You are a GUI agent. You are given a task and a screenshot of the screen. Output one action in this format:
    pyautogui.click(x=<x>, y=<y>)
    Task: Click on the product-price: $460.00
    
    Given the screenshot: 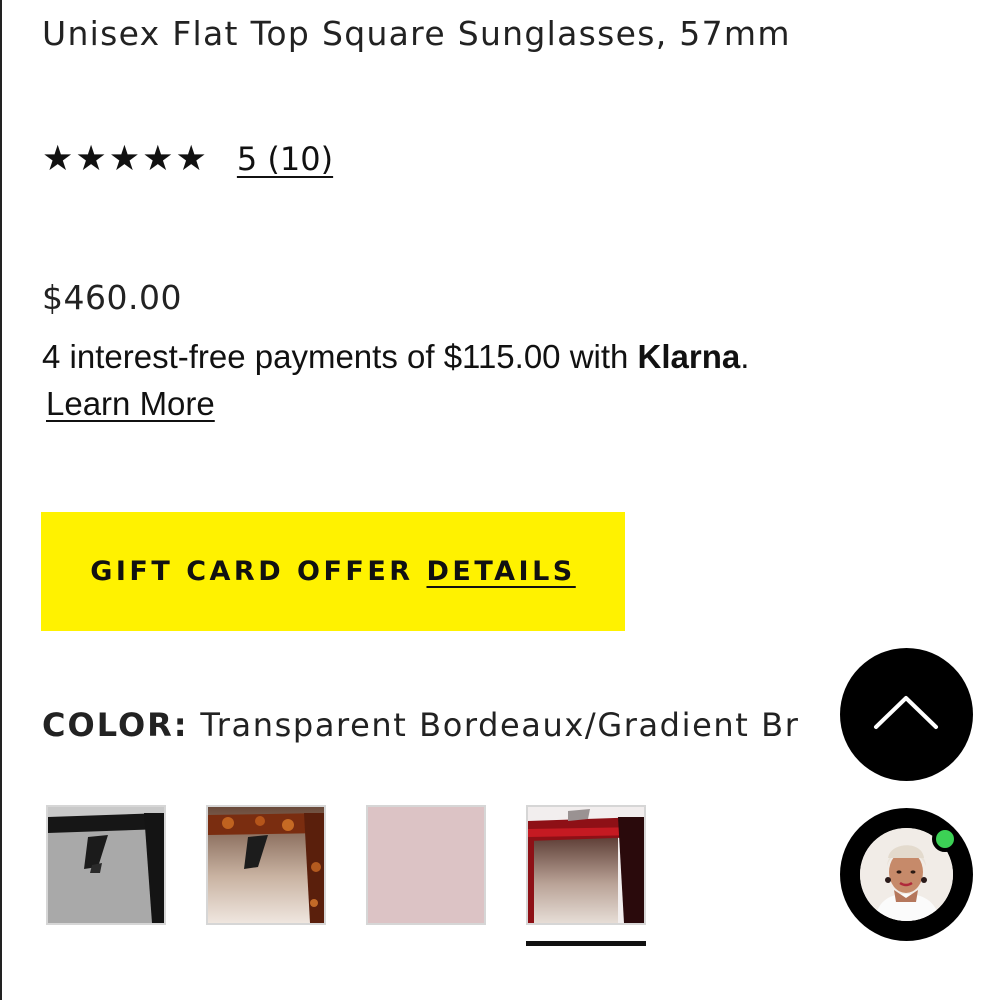 What is the action you would take?
    pyautogui.click(x=112, y=297)
    